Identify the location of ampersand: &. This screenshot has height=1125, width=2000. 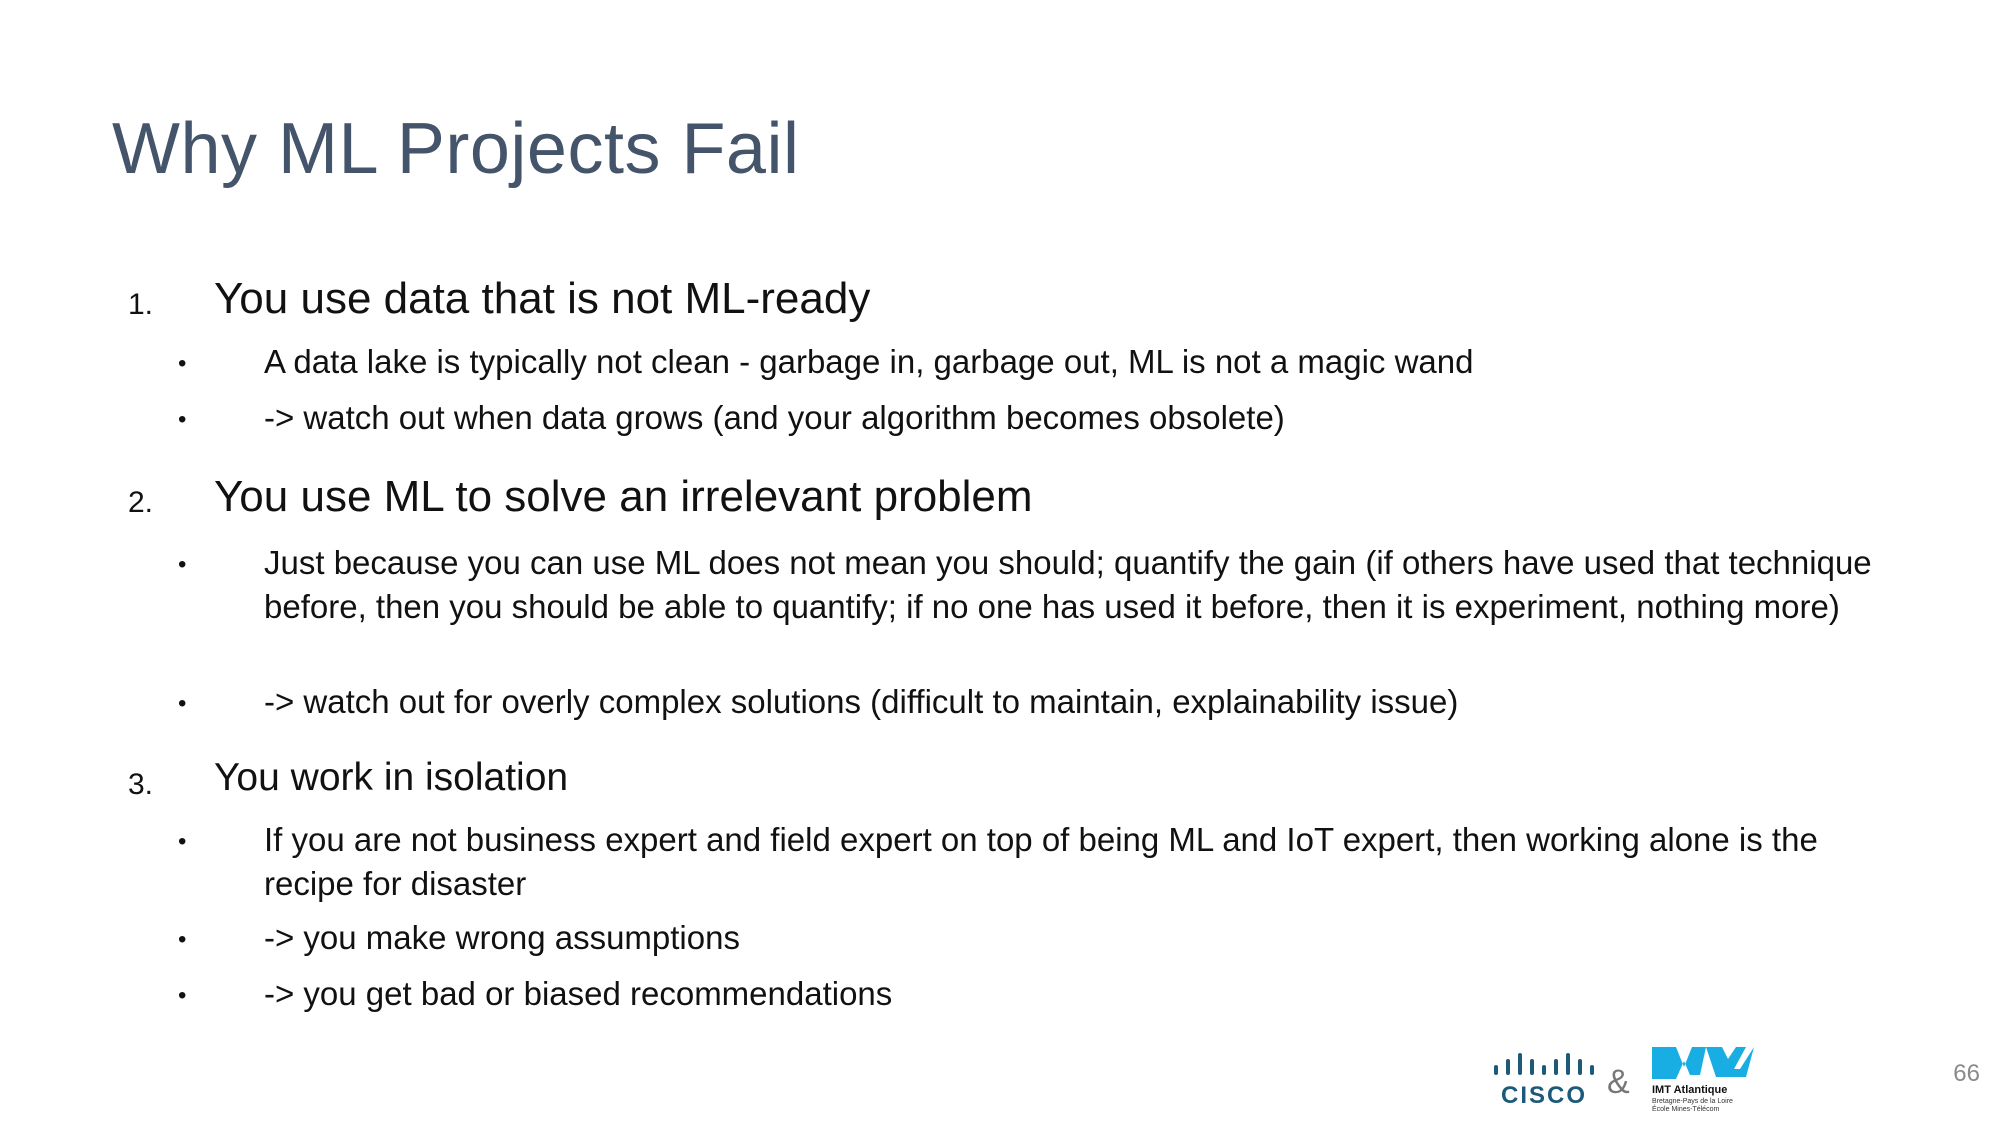
(1618, 1082).